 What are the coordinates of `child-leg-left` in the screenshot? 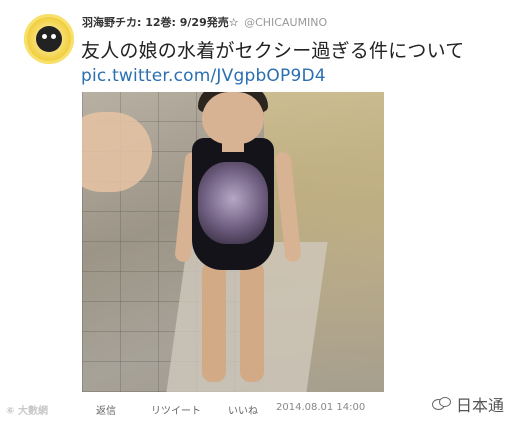 It's located at (214, 322).